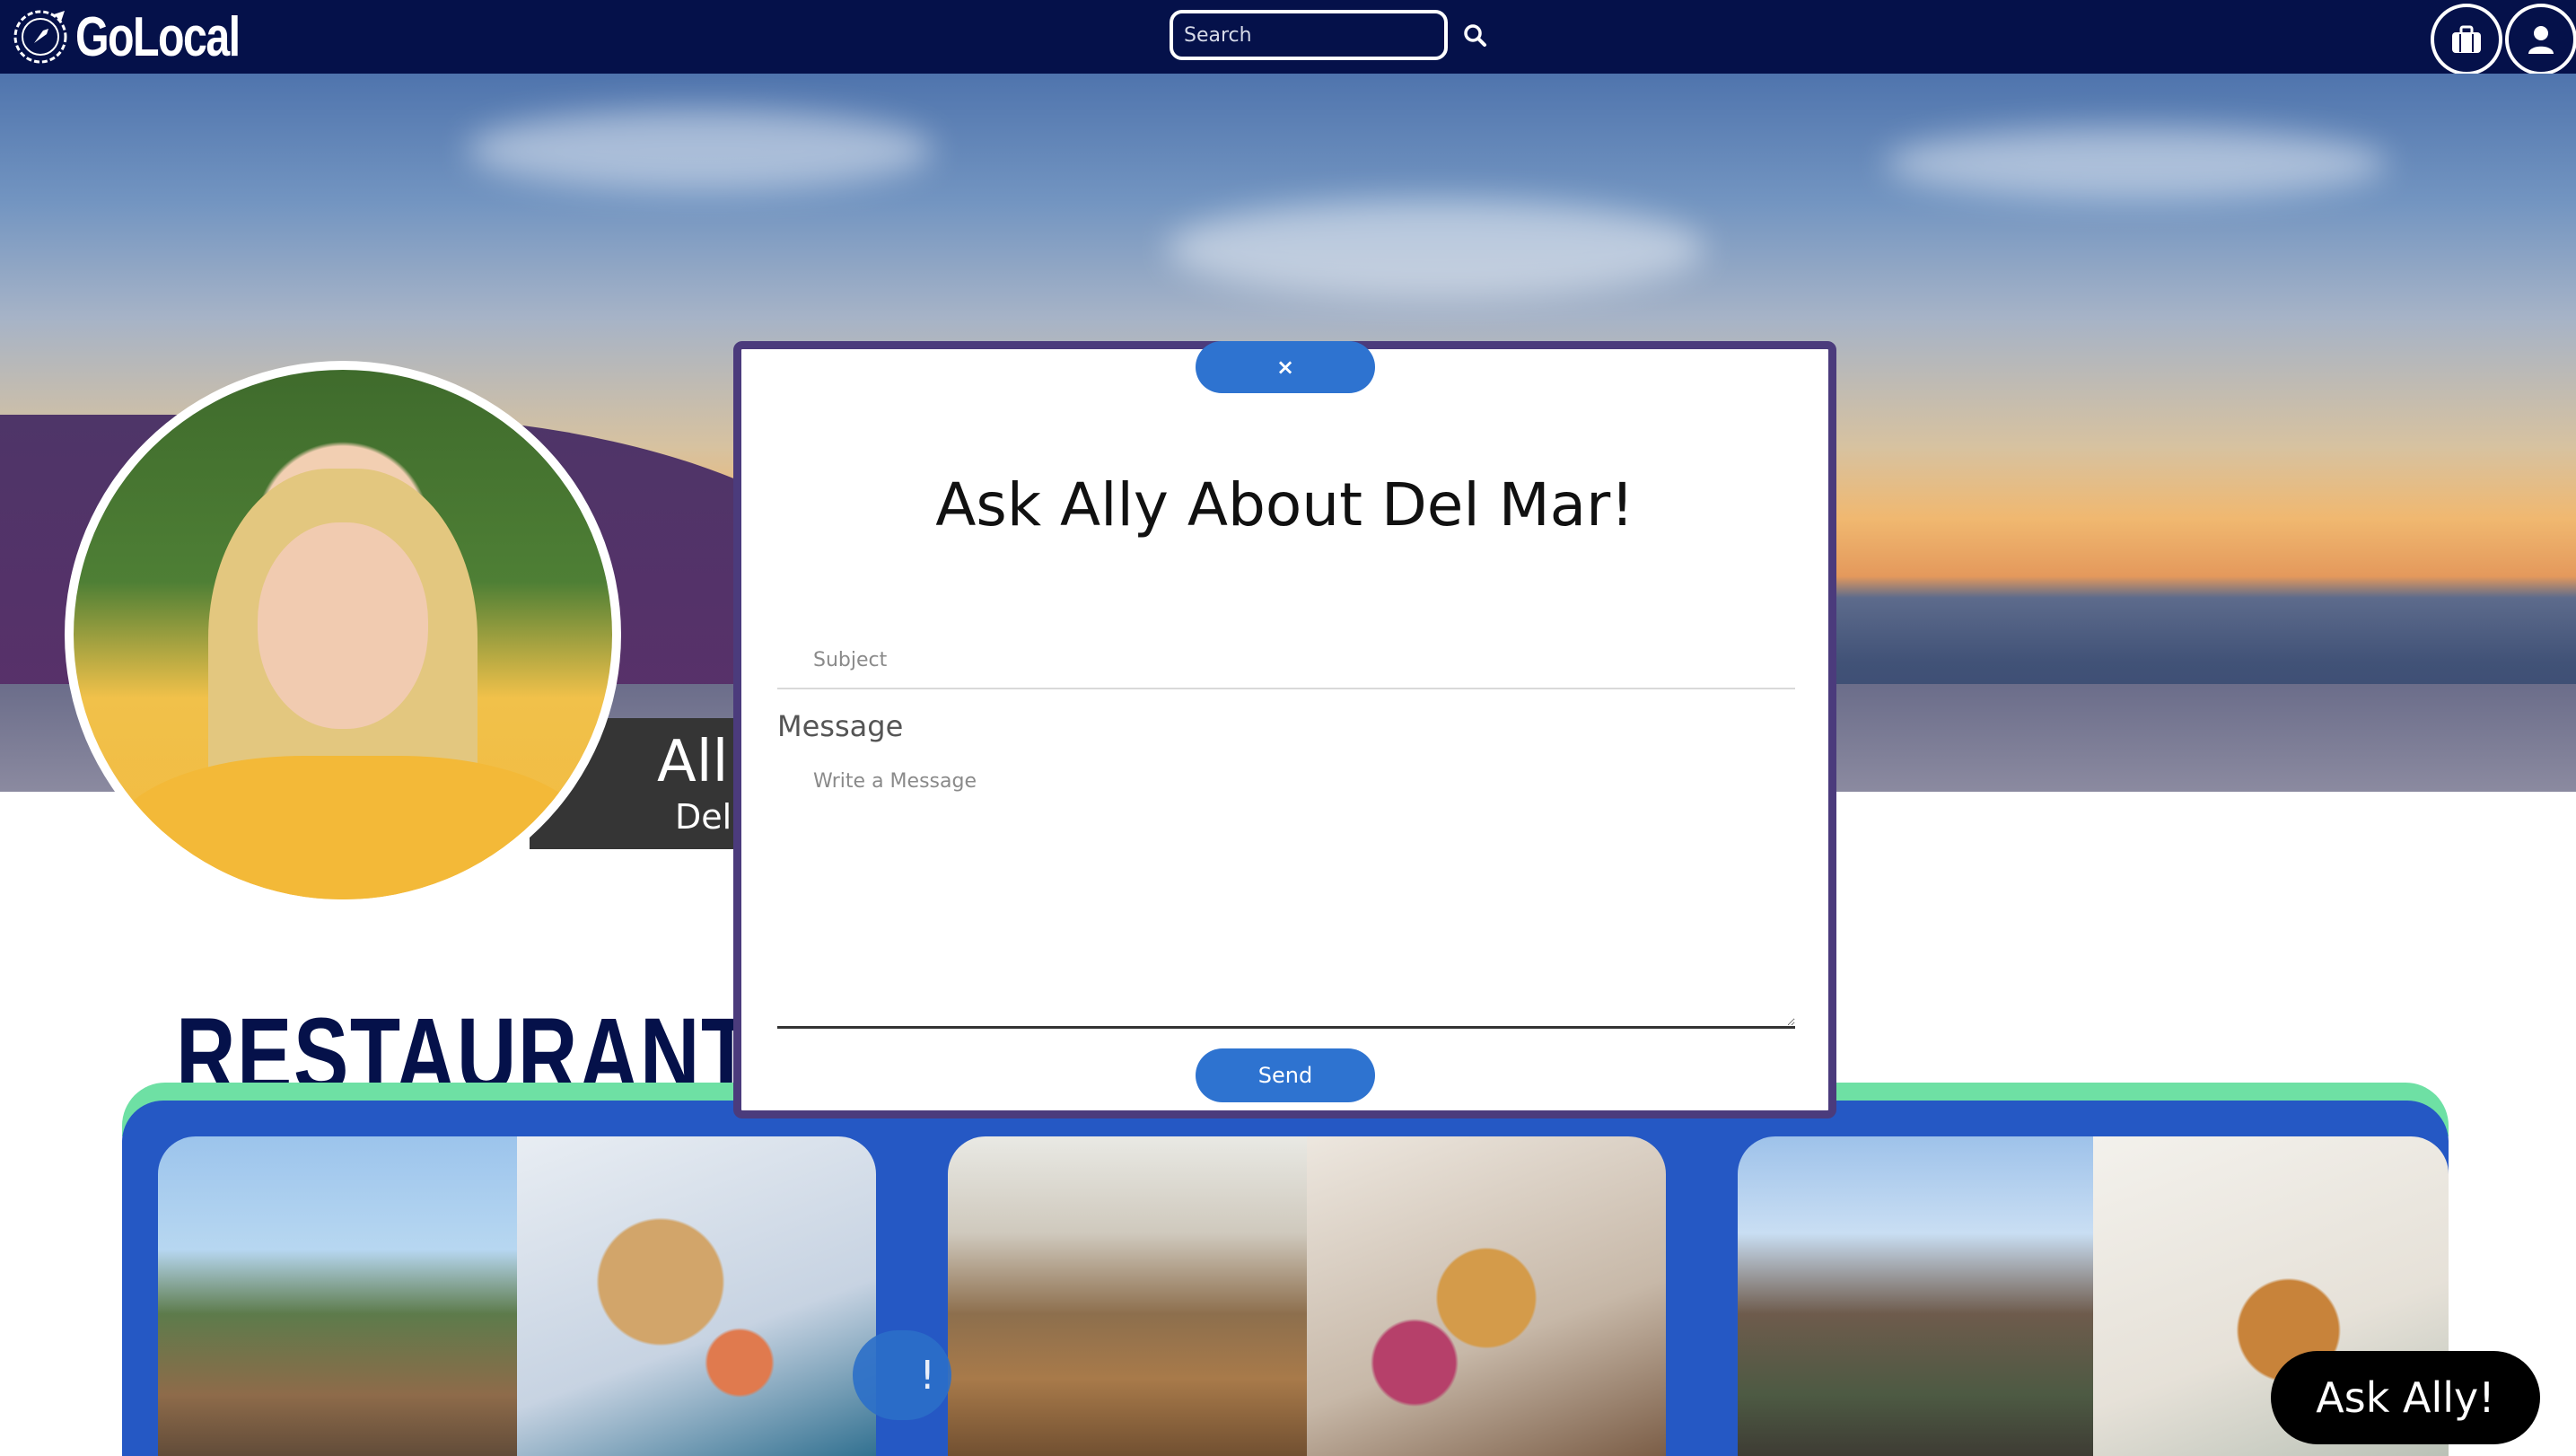  I want to click on guide-location: Del, so click(703, 817).